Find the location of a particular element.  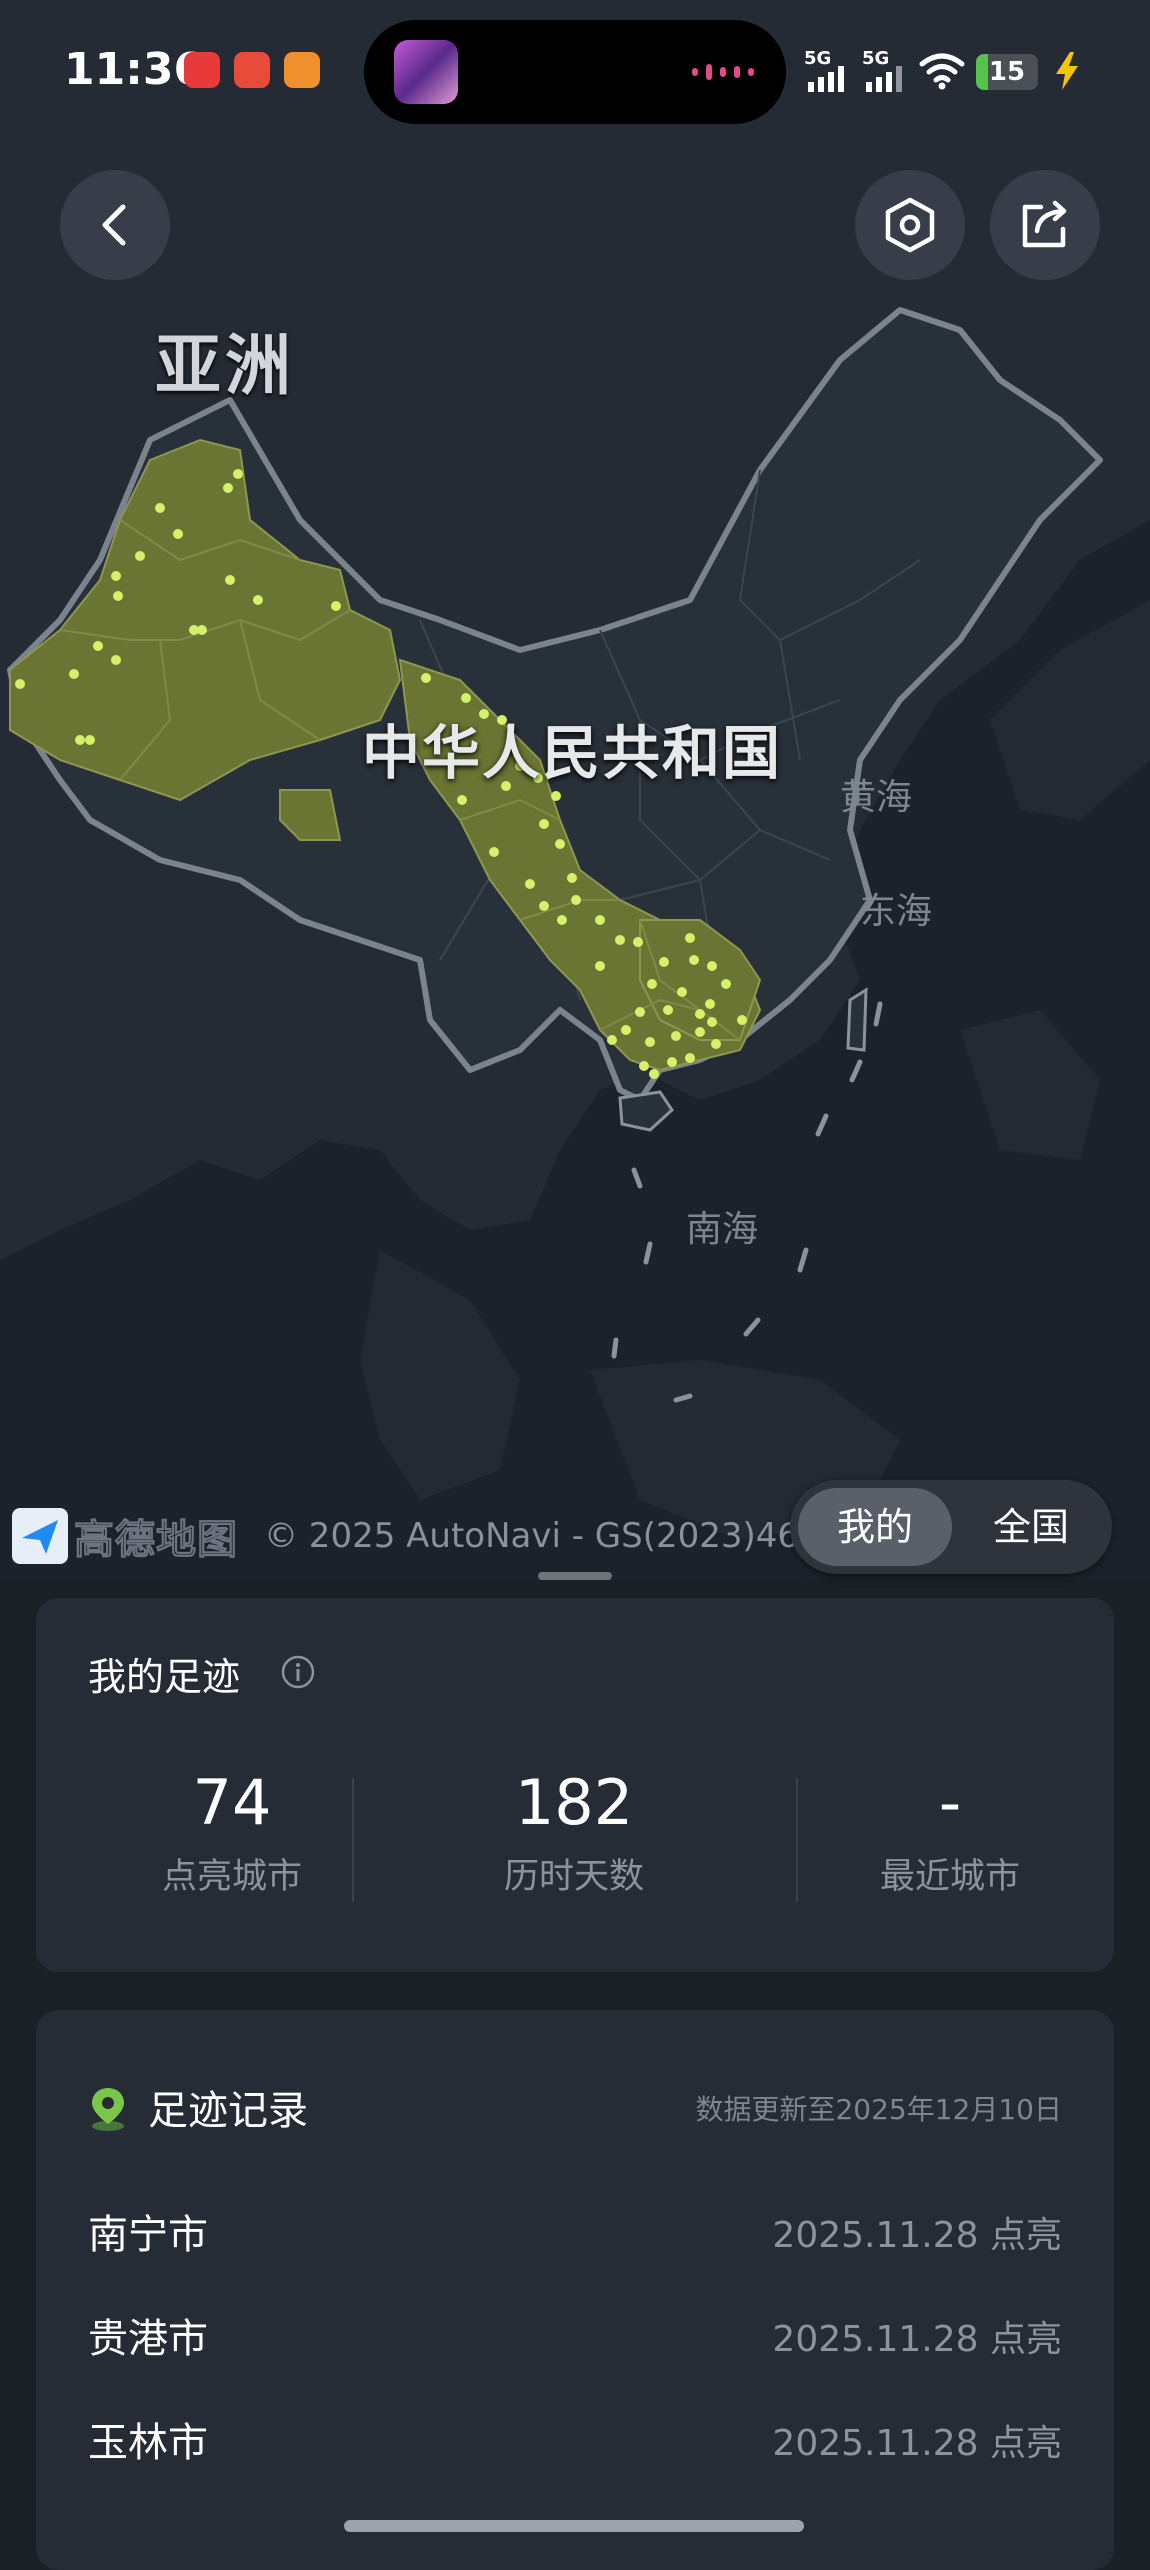

info-icon is located at coordinates (298, 1672).